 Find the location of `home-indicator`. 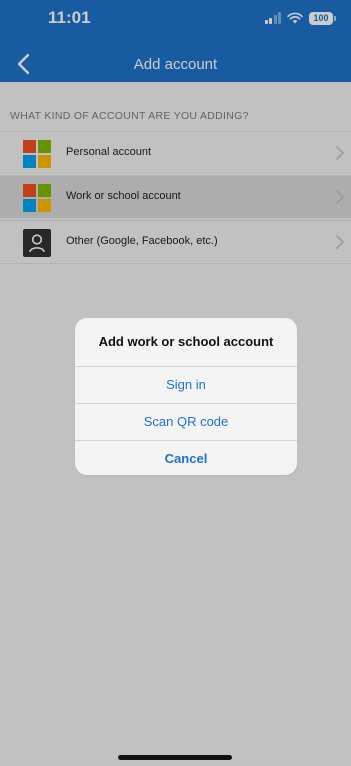

home-indicator is located at coordinates (175, 757).